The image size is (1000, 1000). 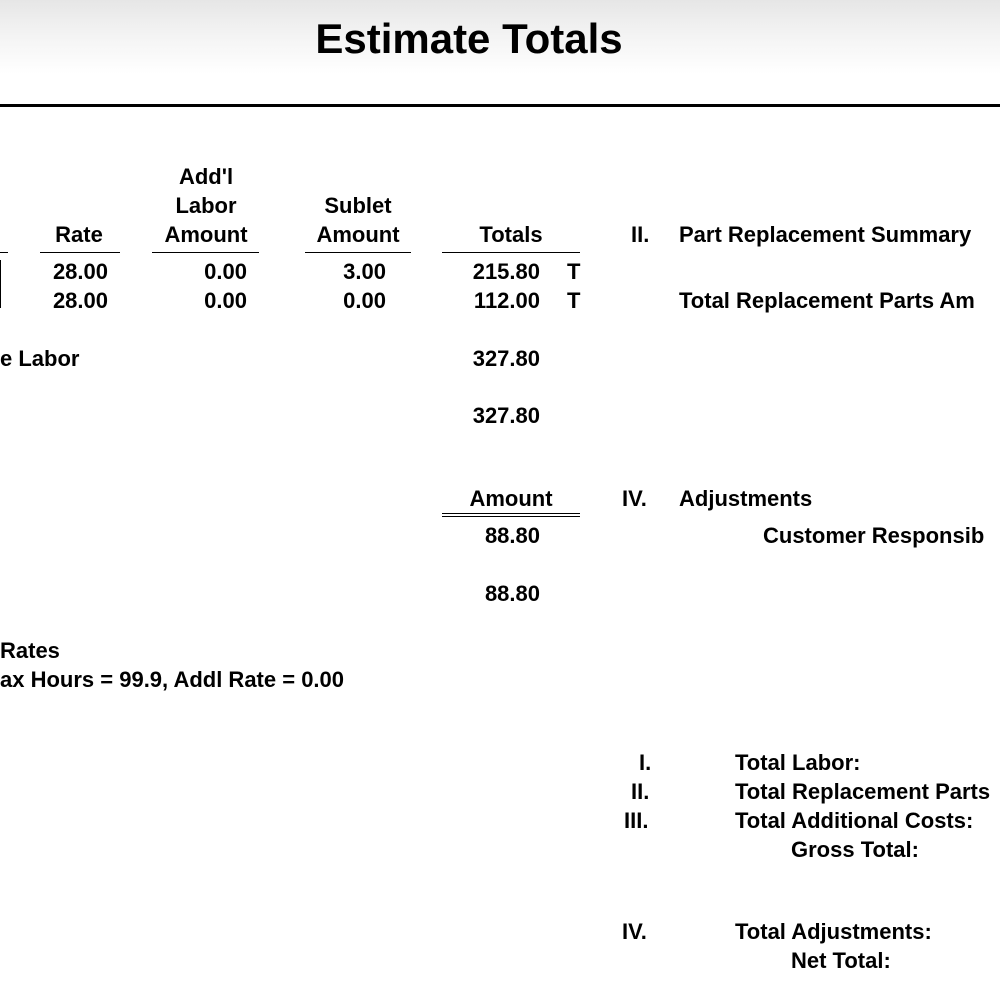 I want to click on addl-labor-header-line3: Amount, so click(x=206, y=234).